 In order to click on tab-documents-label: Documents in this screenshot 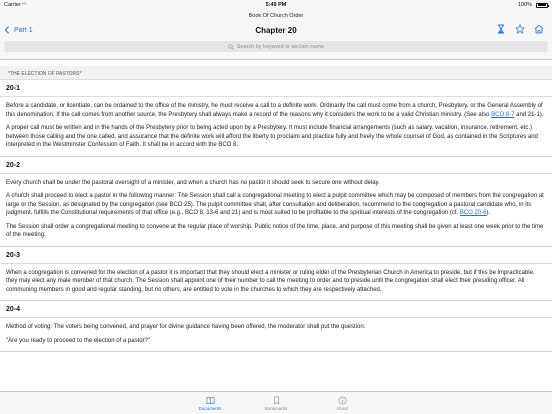, I will do `click(210, 408)`.